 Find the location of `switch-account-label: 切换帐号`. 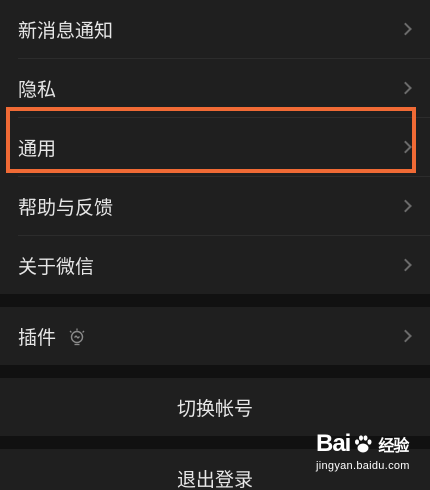

switch-account-label: 切换帐号 is located at coordinates (214, 408).